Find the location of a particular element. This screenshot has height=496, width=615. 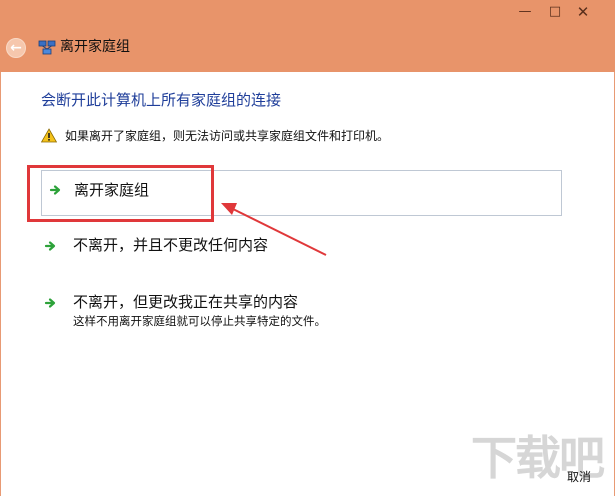

back-button: ← is located at coordinates (16, 48).